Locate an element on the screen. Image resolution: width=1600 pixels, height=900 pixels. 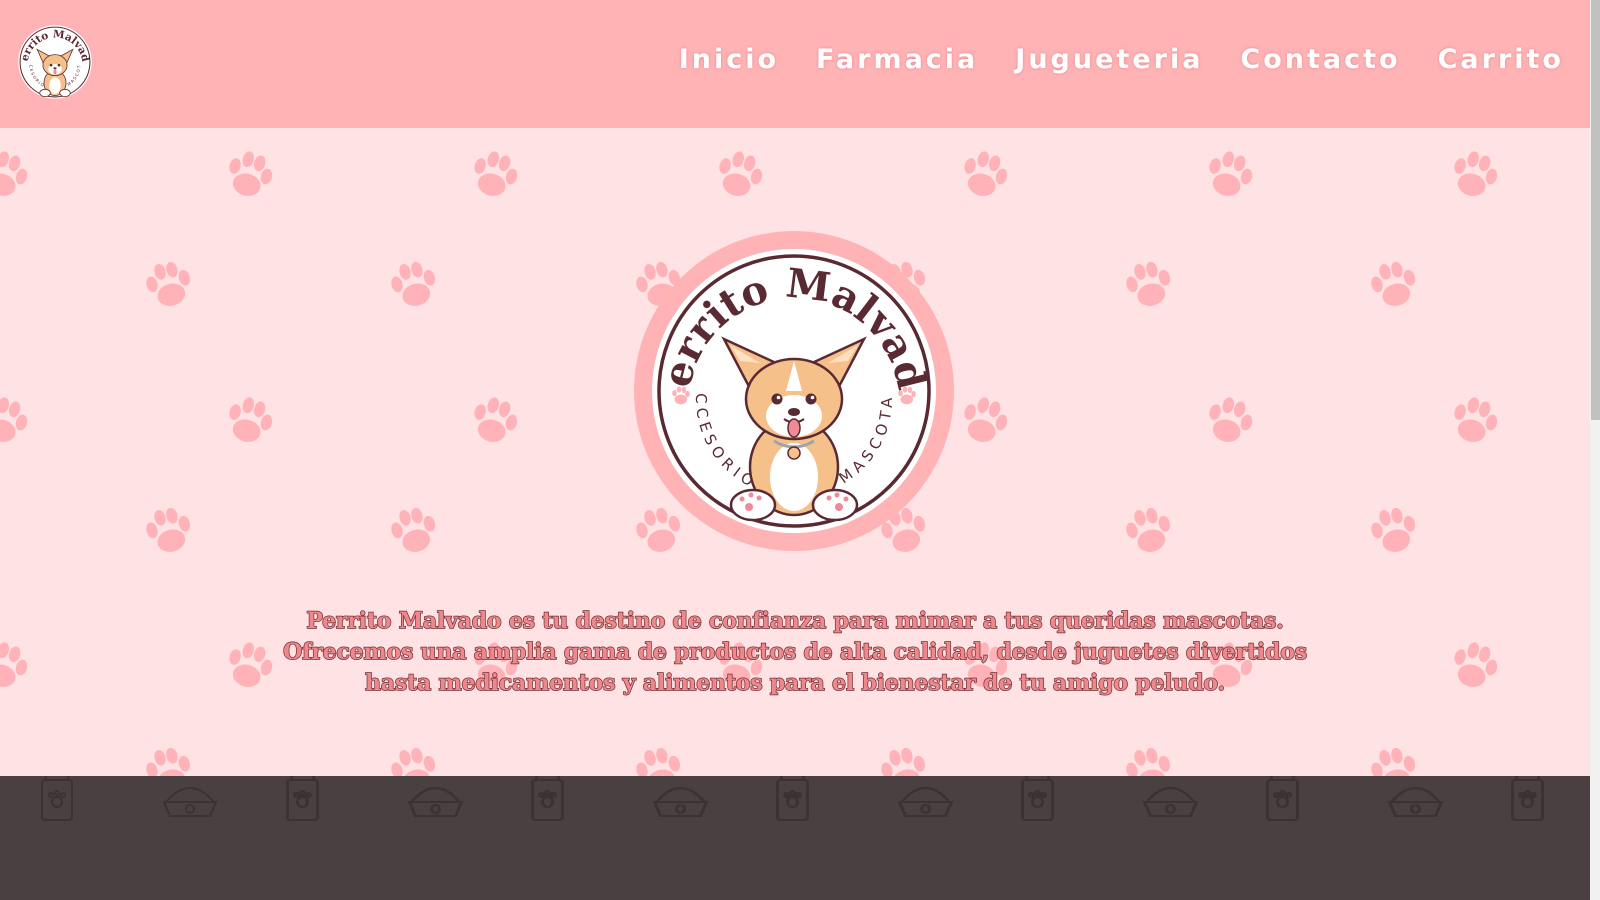
pet-food-background is located at coordinates (792, 798).